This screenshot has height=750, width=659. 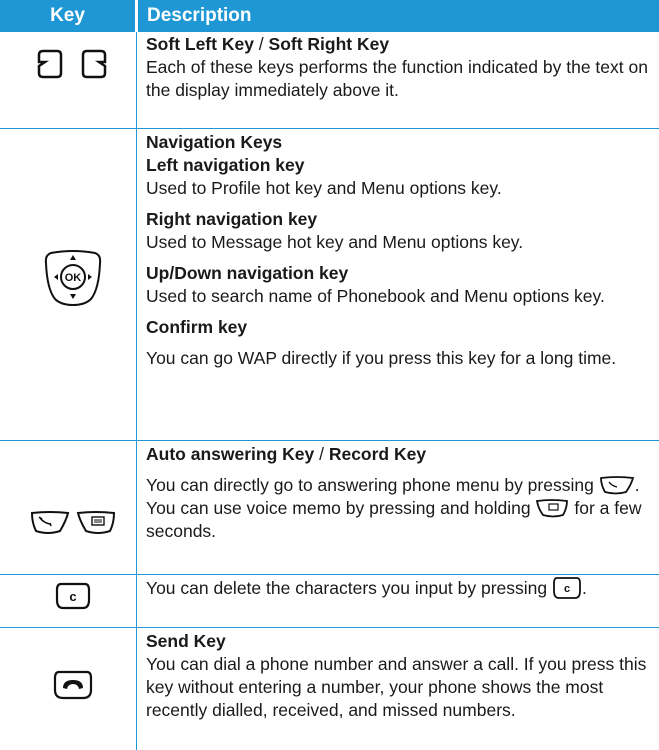 What do you see at coordinates (73, 522) in the screenshot?
I see `answer-record-keys-icon` at bounding box center [73, 522].